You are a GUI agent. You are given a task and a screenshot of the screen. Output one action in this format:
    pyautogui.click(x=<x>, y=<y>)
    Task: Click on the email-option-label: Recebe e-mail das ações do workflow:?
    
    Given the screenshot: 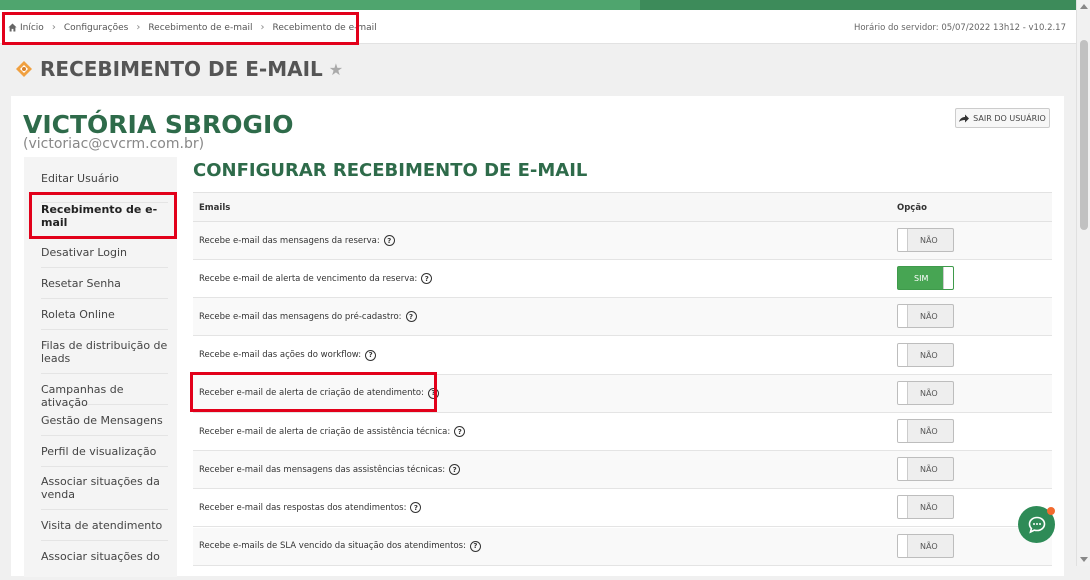 What is the action you would take?
    pyautogui.click(x=288, y=355)
    